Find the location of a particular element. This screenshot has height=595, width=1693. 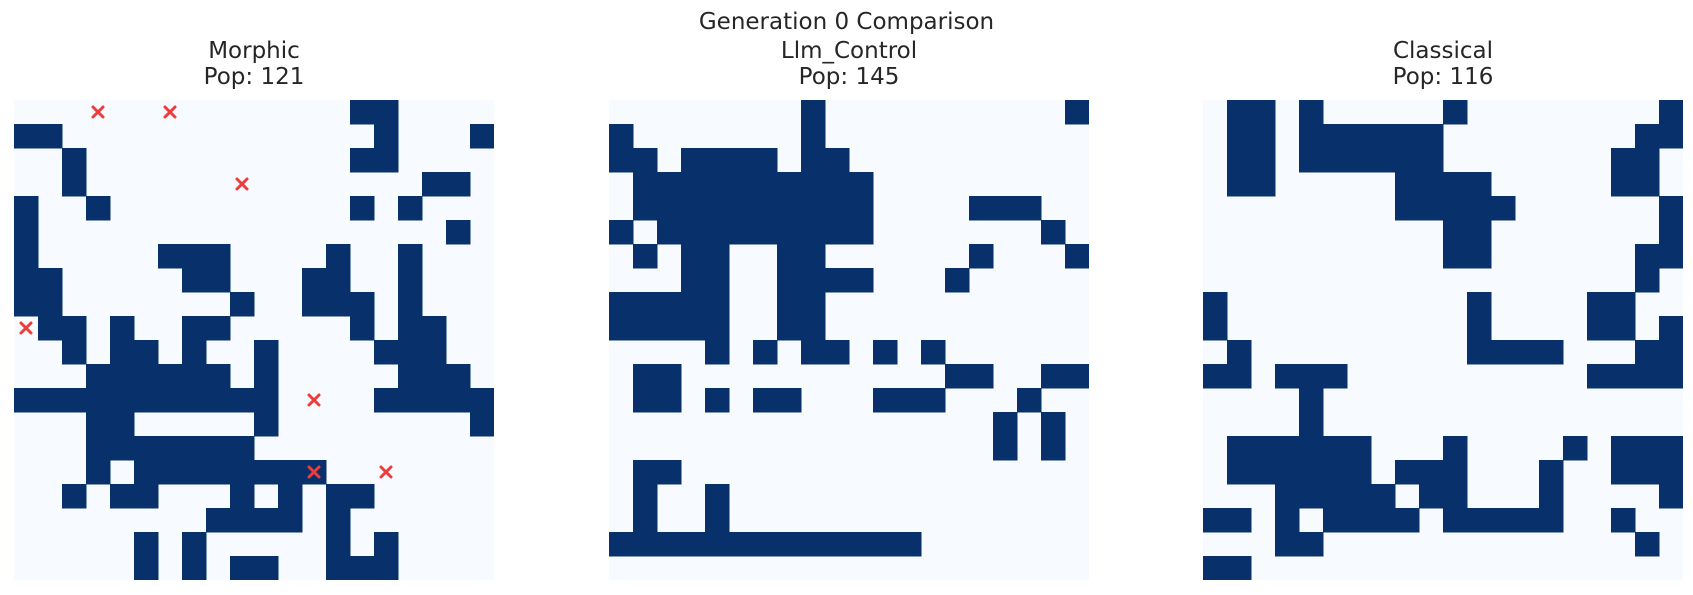

panel-title: Morphic is located at coordinates (254, 51).